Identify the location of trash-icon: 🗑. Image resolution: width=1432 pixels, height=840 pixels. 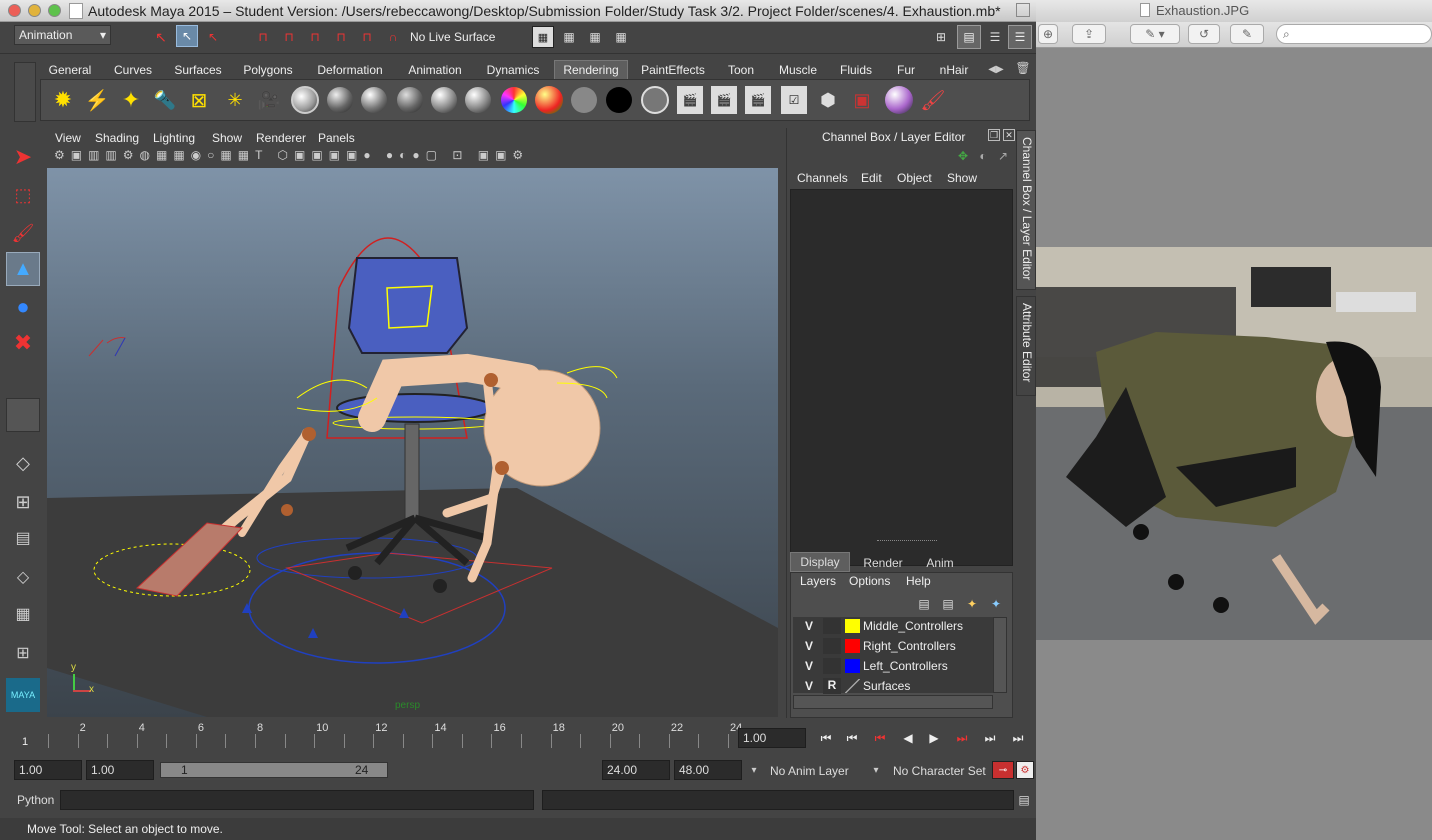
(1023, 68).